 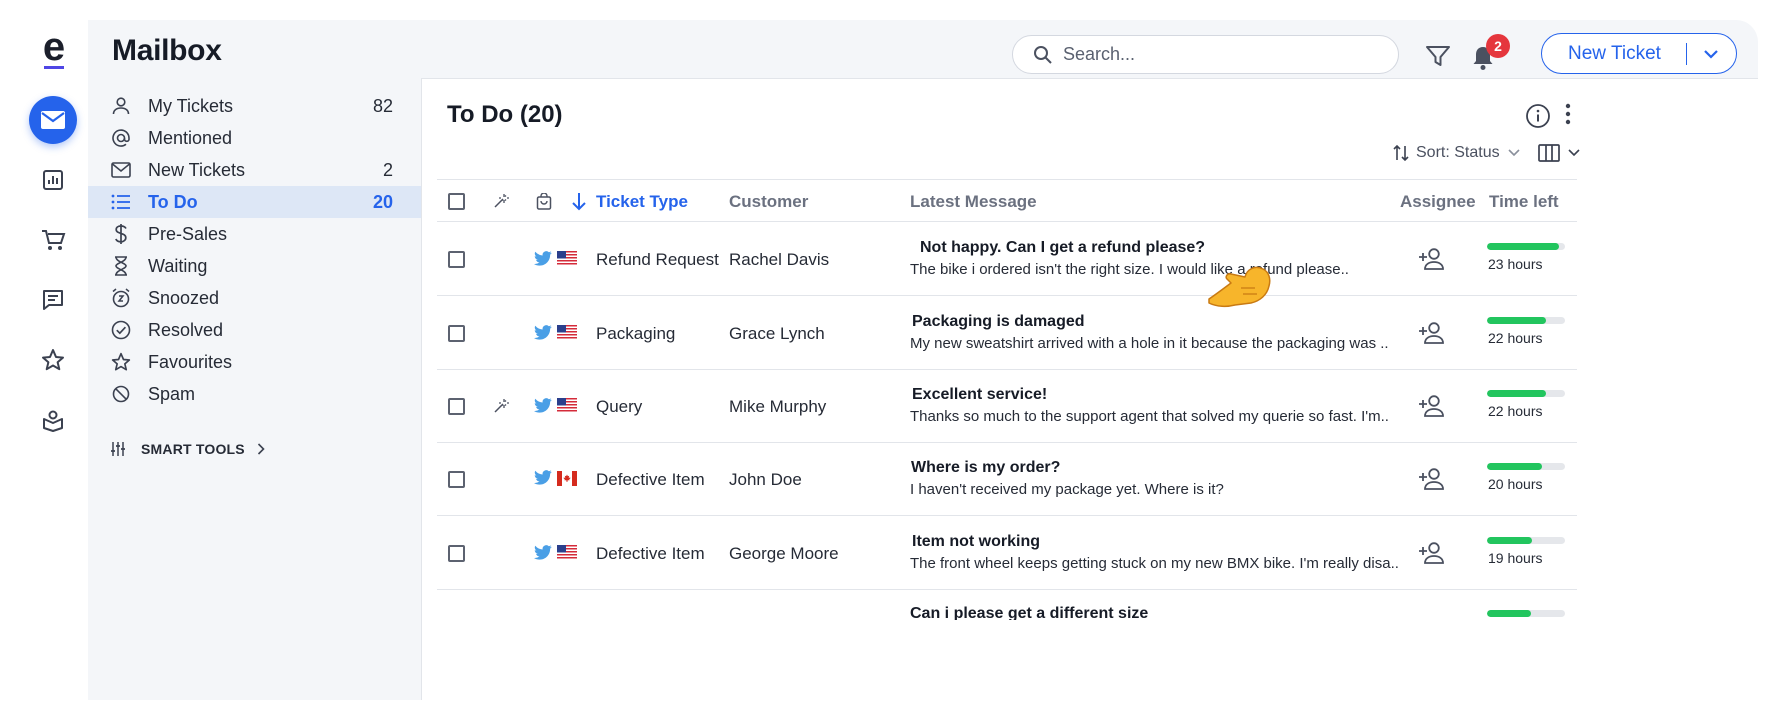 What do you see at coordinates (650, 479) in the screenshot?
I see `ticket-type-cell: Defective Item` at bounding box center [650, 479].